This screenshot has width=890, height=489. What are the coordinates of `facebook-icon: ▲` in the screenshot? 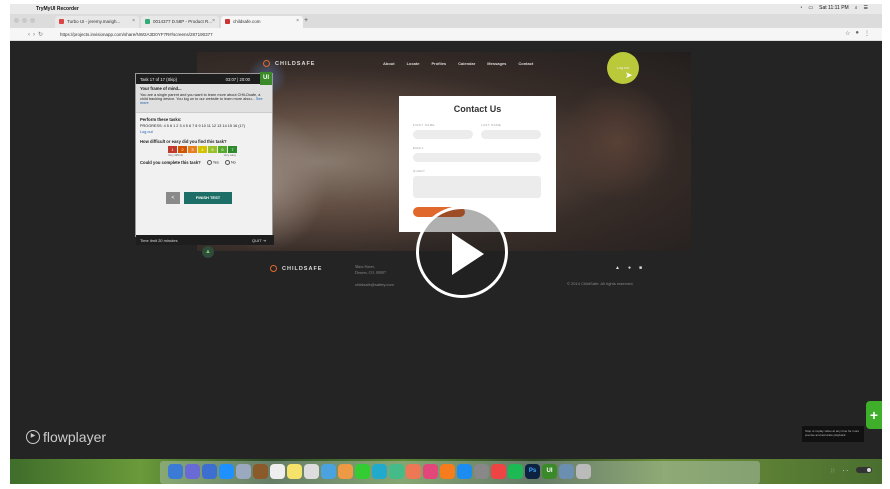 It's located at (617, 268).